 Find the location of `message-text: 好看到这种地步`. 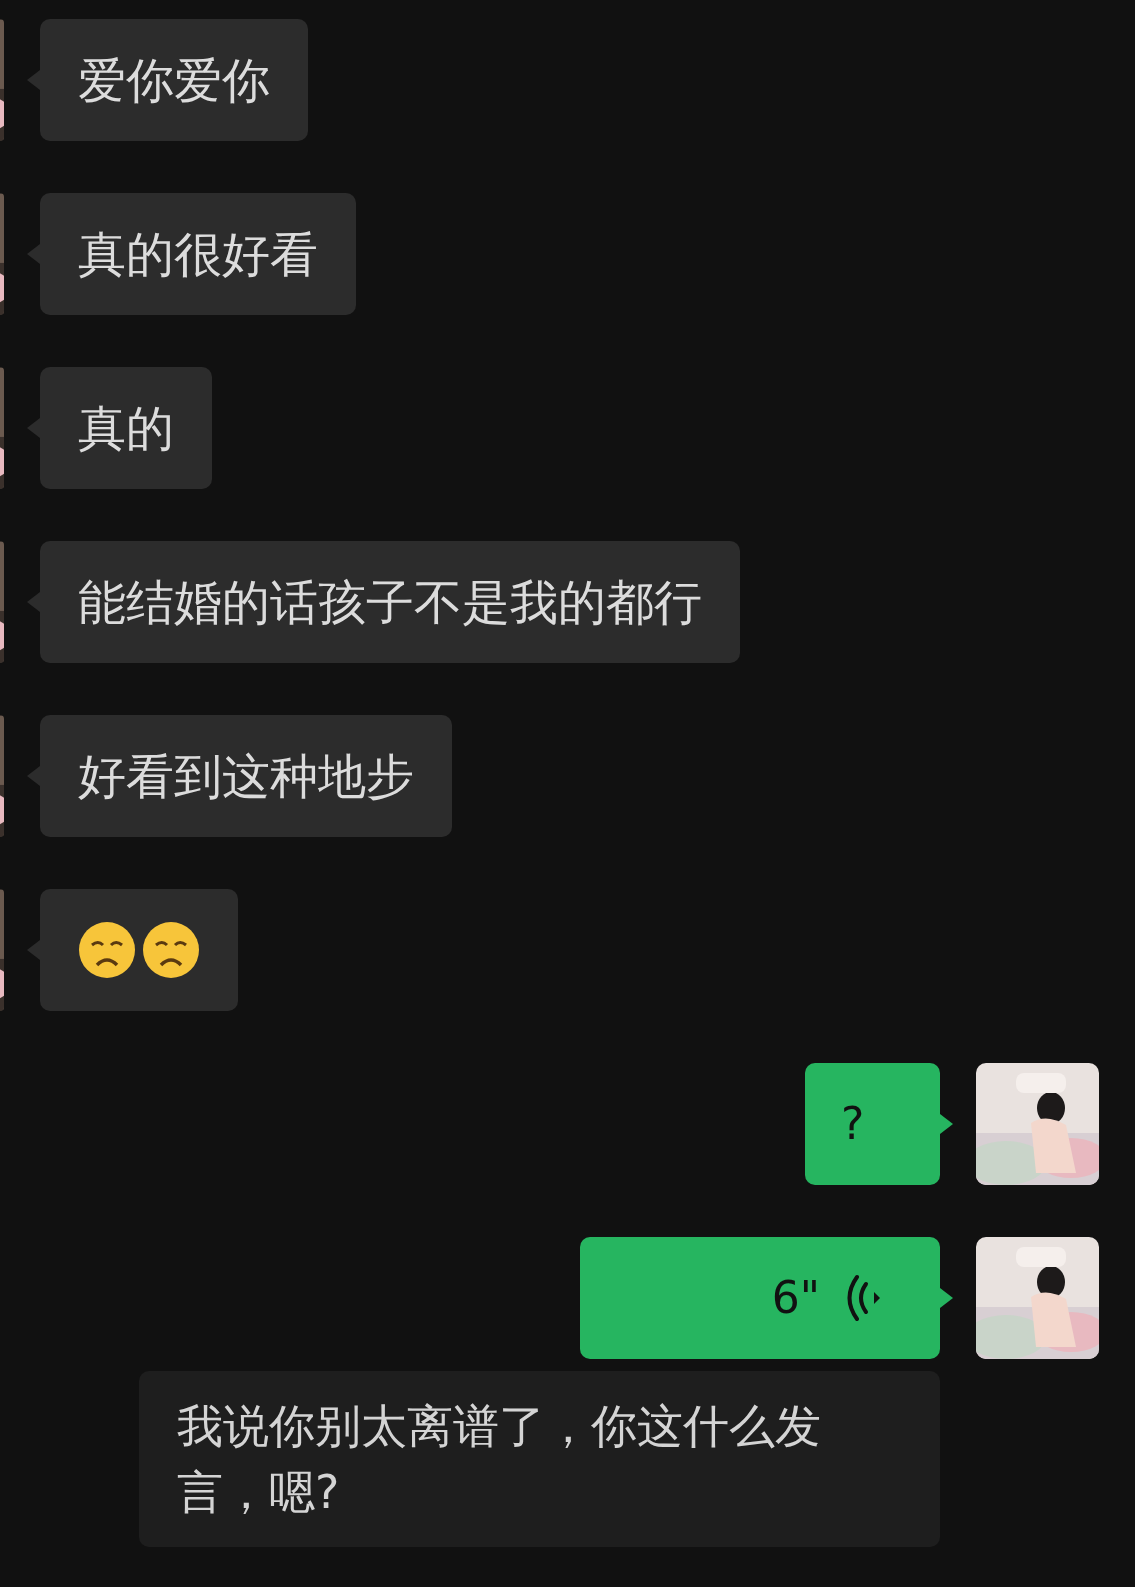

message-text: 好看到这种地步 is located at coordinates (246, 776).